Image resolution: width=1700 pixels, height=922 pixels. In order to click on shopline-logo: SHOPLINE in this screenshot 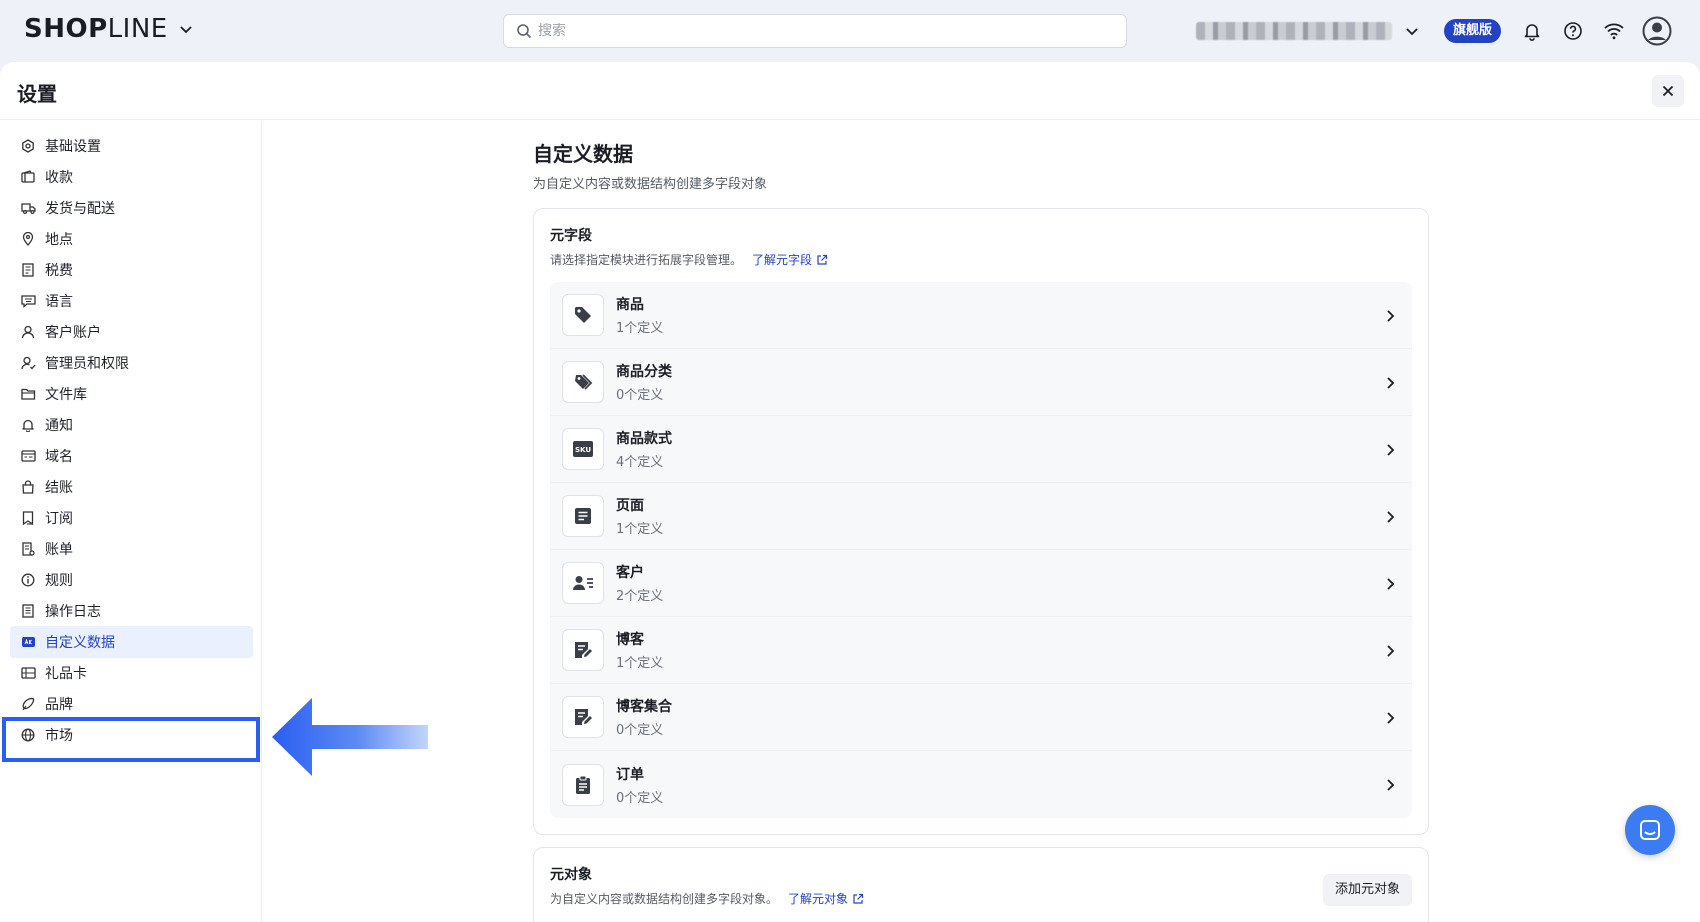, I will do `click(109, 29)`.